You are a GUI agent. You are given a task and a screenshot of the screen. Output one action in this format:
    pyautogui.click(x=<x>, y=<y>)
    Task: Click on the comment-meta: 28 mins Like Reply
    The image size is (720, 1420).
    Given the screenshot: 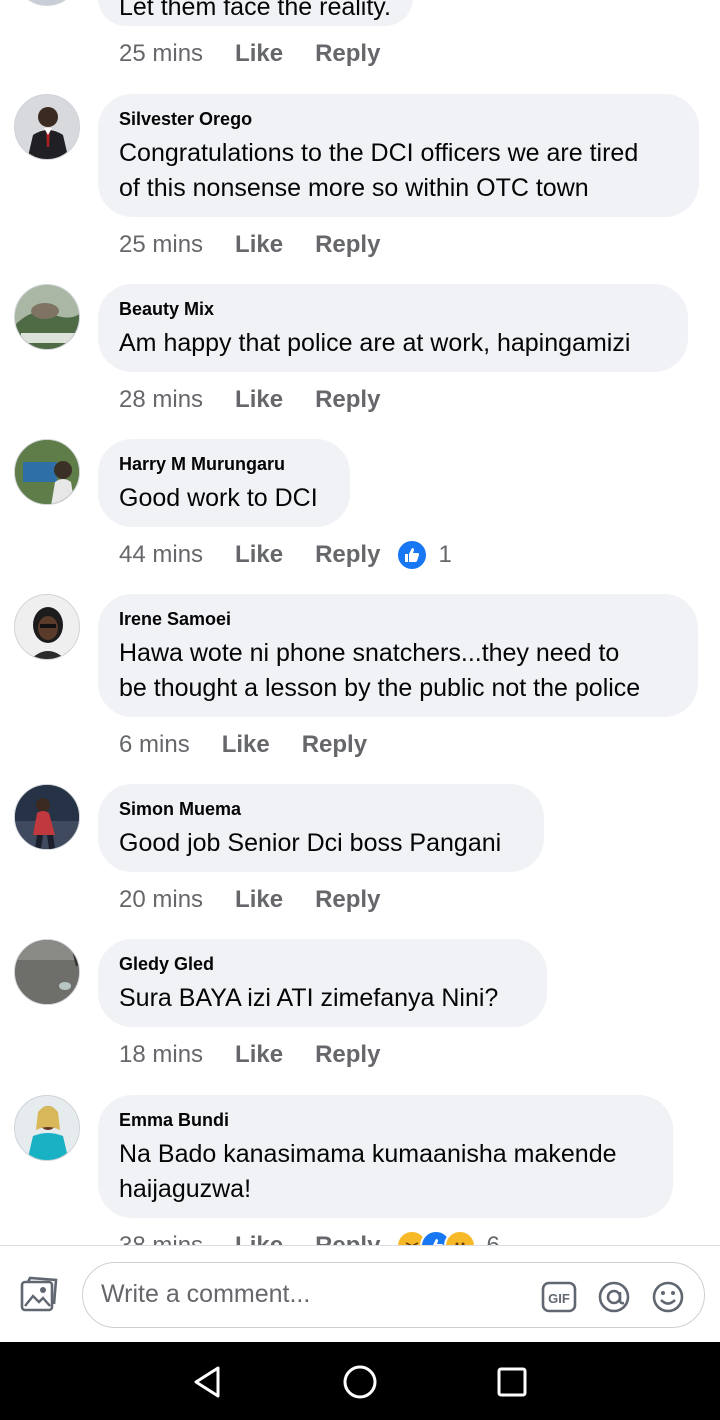 What is the action you would take?
    pyautogui.click(x=249, y=400)
    